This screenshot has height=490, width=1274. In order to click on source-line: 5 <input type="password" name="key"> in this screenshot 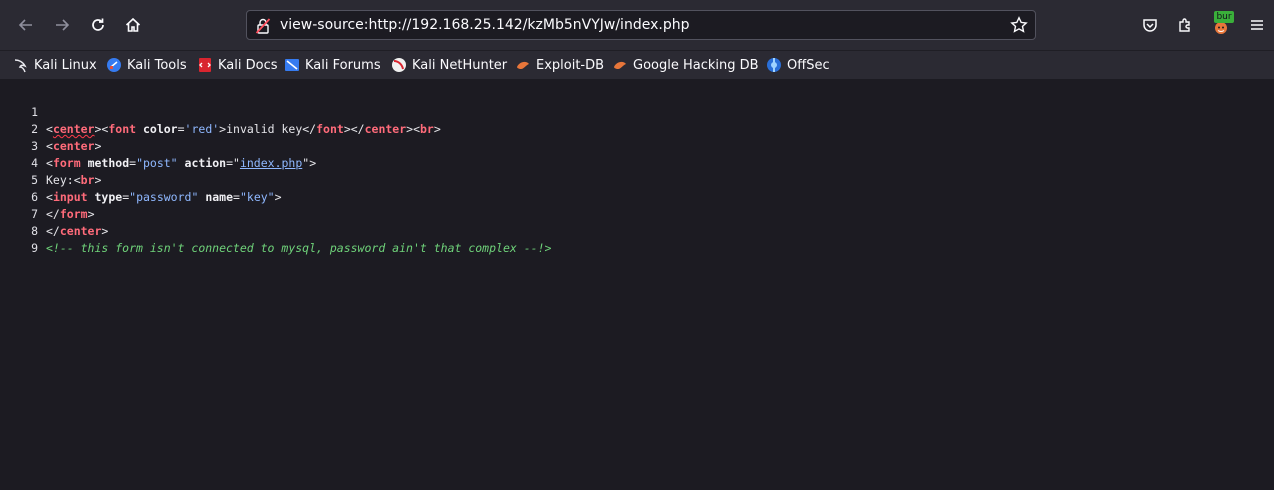, I will do `click(140, 179)`.